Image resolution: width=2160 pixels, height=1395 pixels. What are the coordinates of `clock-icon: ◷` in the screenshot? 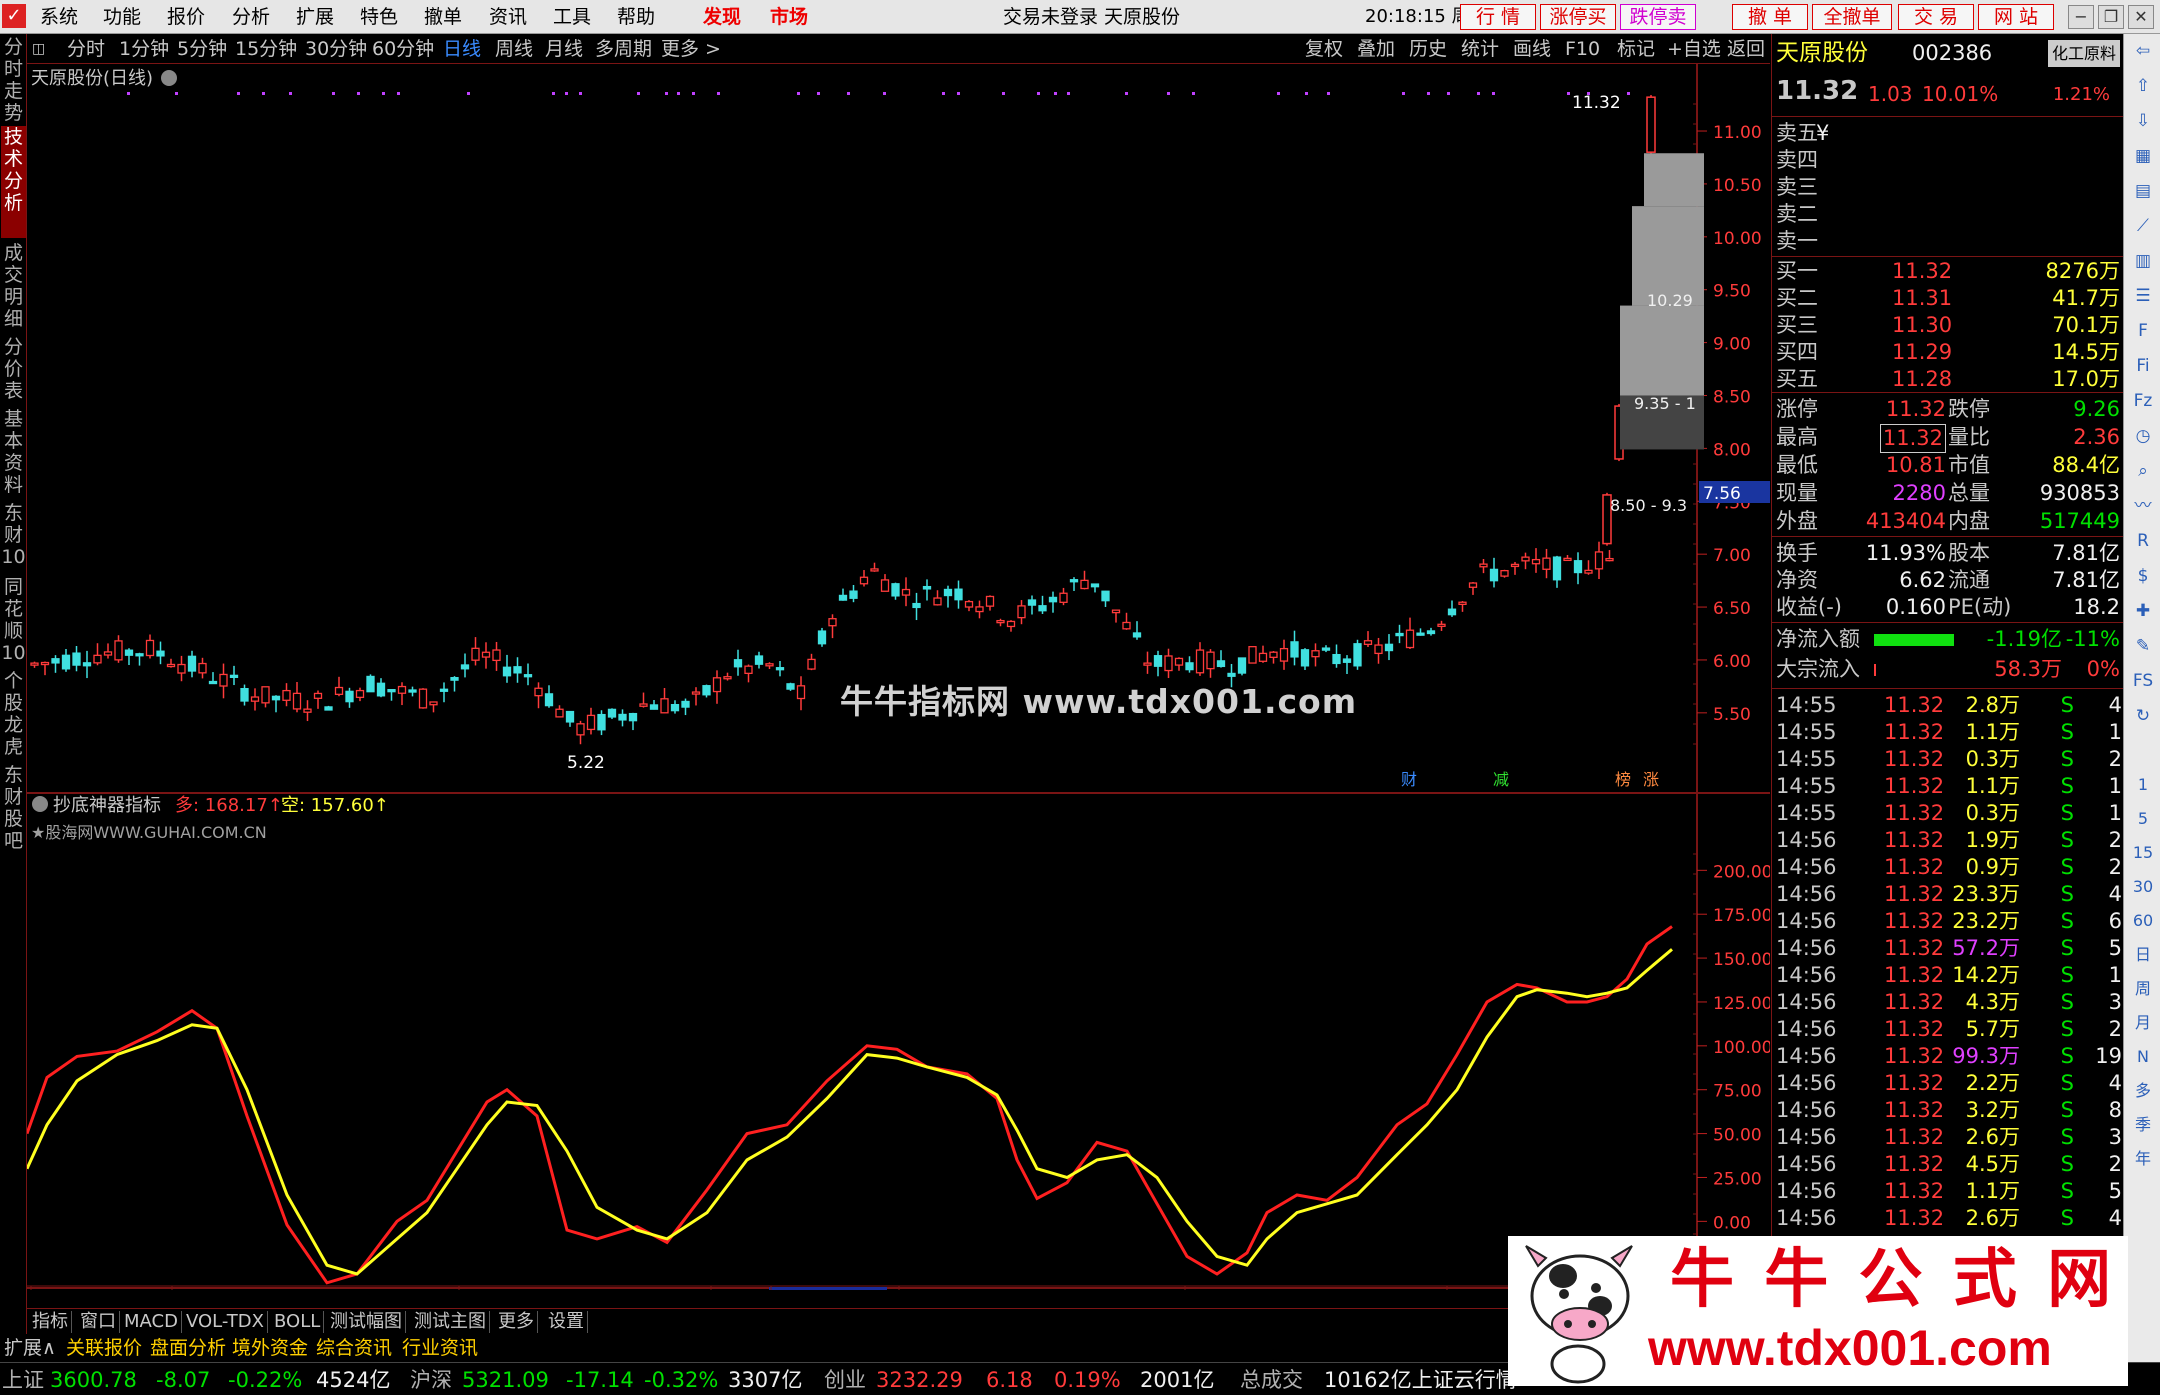 It's located at (2143, 436).